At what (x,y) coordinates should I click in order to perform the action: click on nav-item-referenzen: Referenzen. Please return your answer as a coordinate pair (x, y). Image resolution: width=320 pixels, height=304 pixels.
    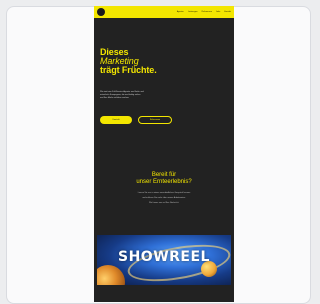
    Looking at the image, I should click on (207, 12).